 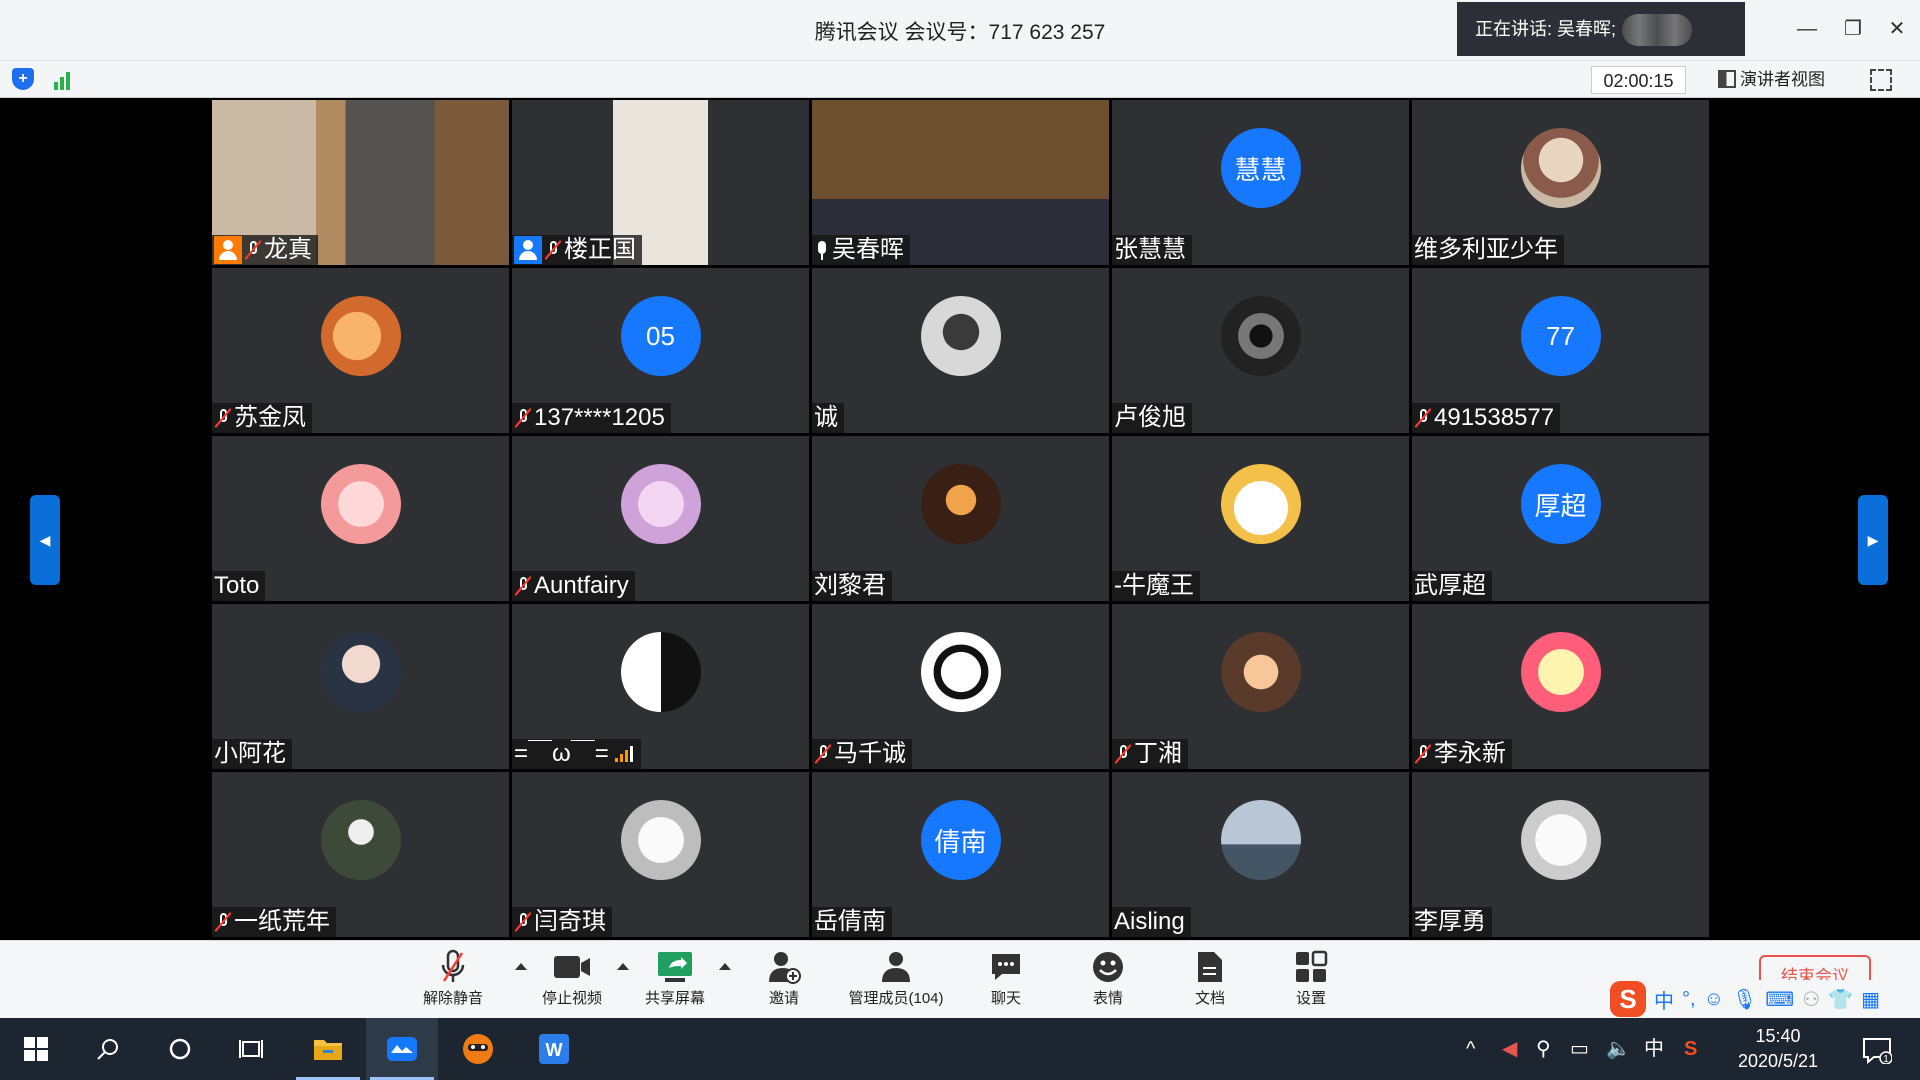 I want to click on participant-tile: 厚超 武厚超, so click(x=1560, y=518).